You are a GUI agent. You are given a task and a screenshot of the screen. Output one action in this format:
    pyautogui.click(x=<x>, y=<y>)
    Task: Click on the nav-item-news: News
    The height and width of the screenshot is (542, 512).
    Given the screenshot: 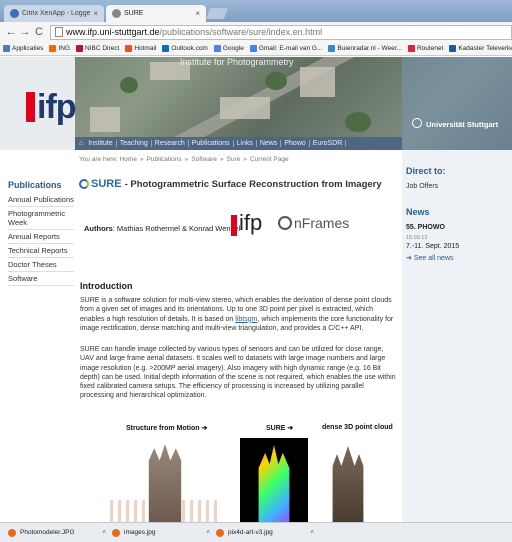 What is the action you would take?
    pyautogui.click(x=269, y=143)
    